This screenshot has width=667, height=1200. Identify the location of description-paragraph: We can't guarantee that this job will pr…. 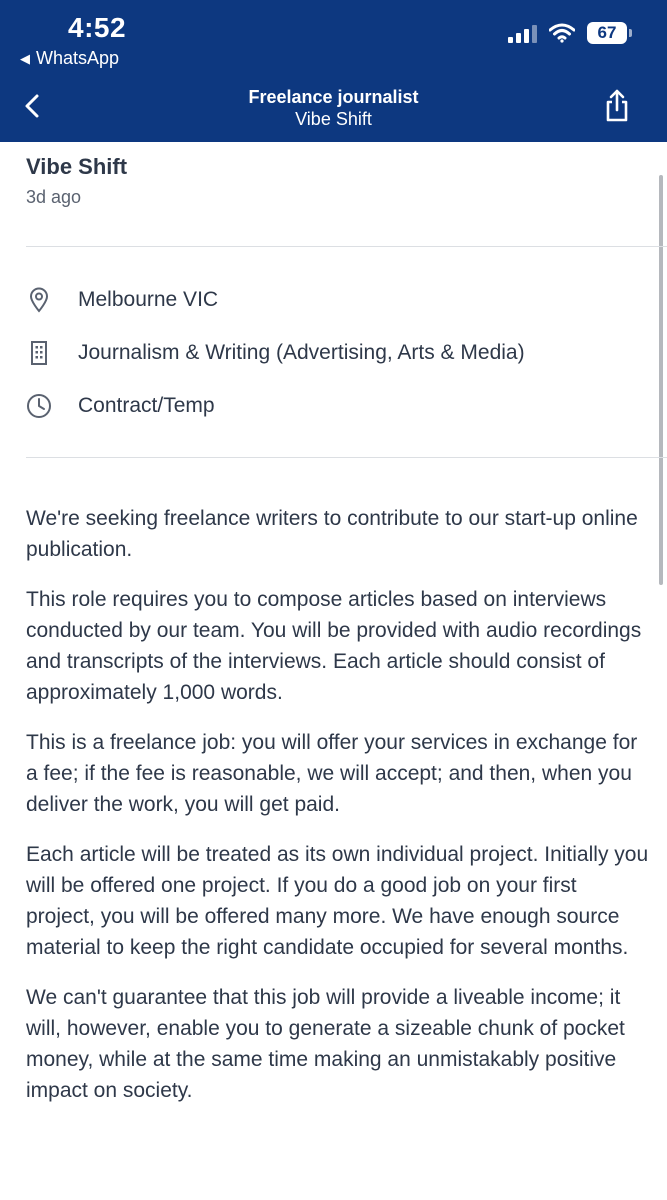
(325, 1044).